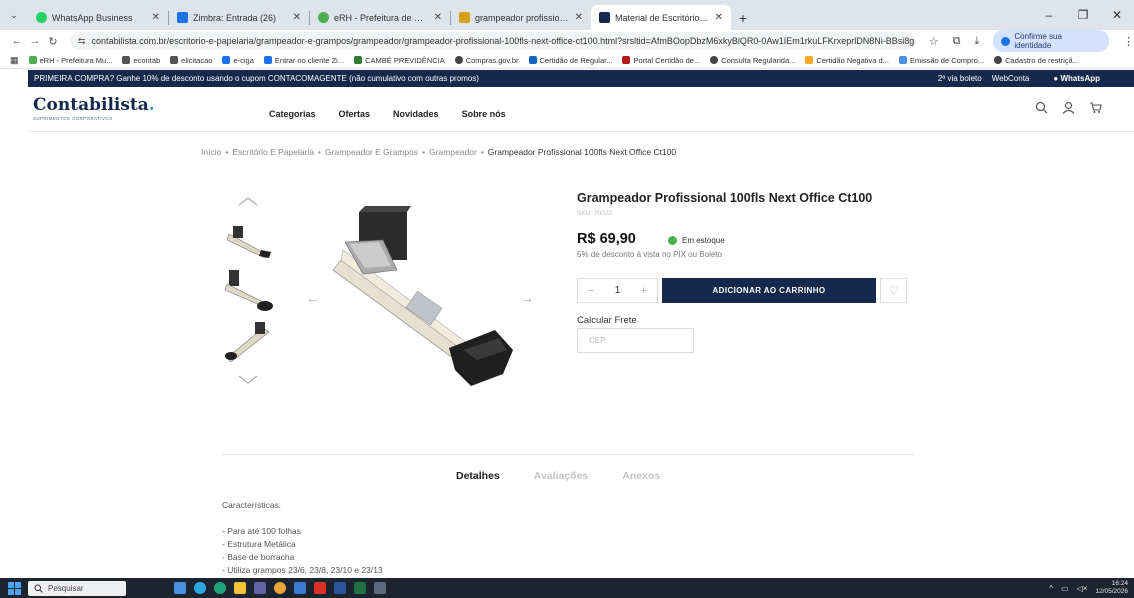 The width and height of the screenshot is (1134, 598). Describe the element at coordinates (313, 298) in the screenshot. I see `gallery-prev-arrow: ←` at that location.